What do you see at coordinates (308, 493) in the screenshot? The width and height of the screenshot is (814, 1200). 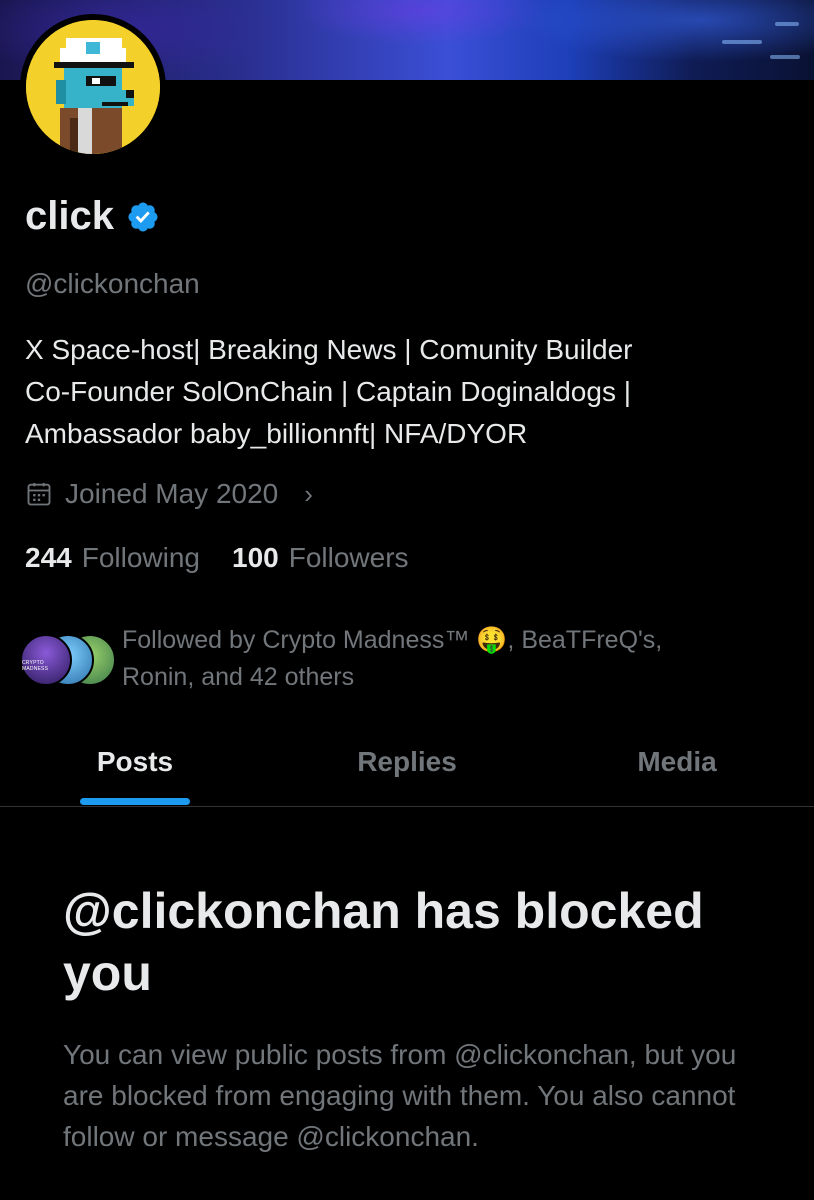 I see `chevron-right-icon: ›` at bounding box center [308, 493].